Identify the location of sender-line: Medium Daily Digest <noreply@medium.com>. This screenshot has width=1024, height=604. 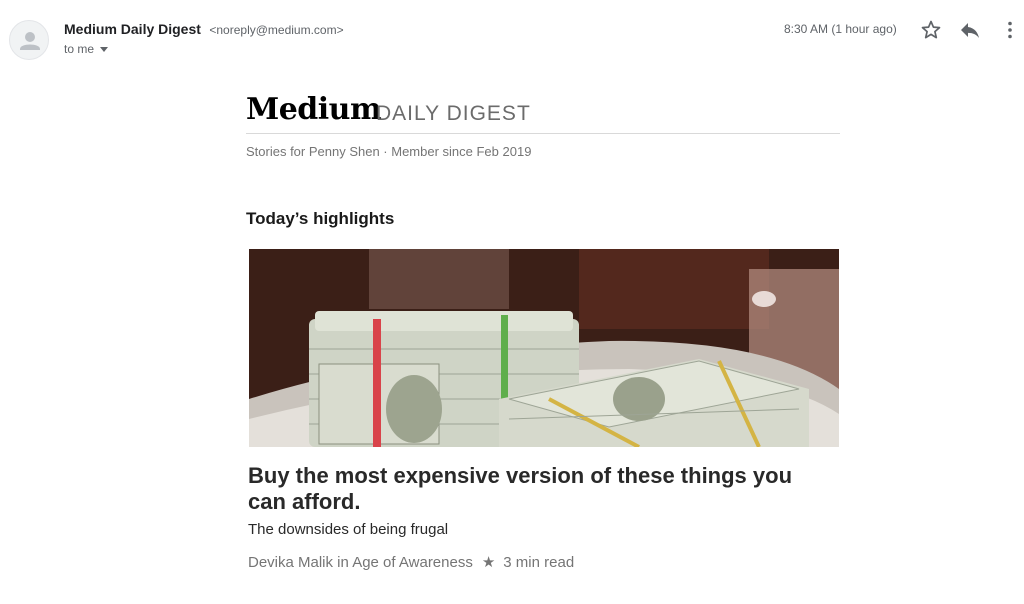
(204, 30).